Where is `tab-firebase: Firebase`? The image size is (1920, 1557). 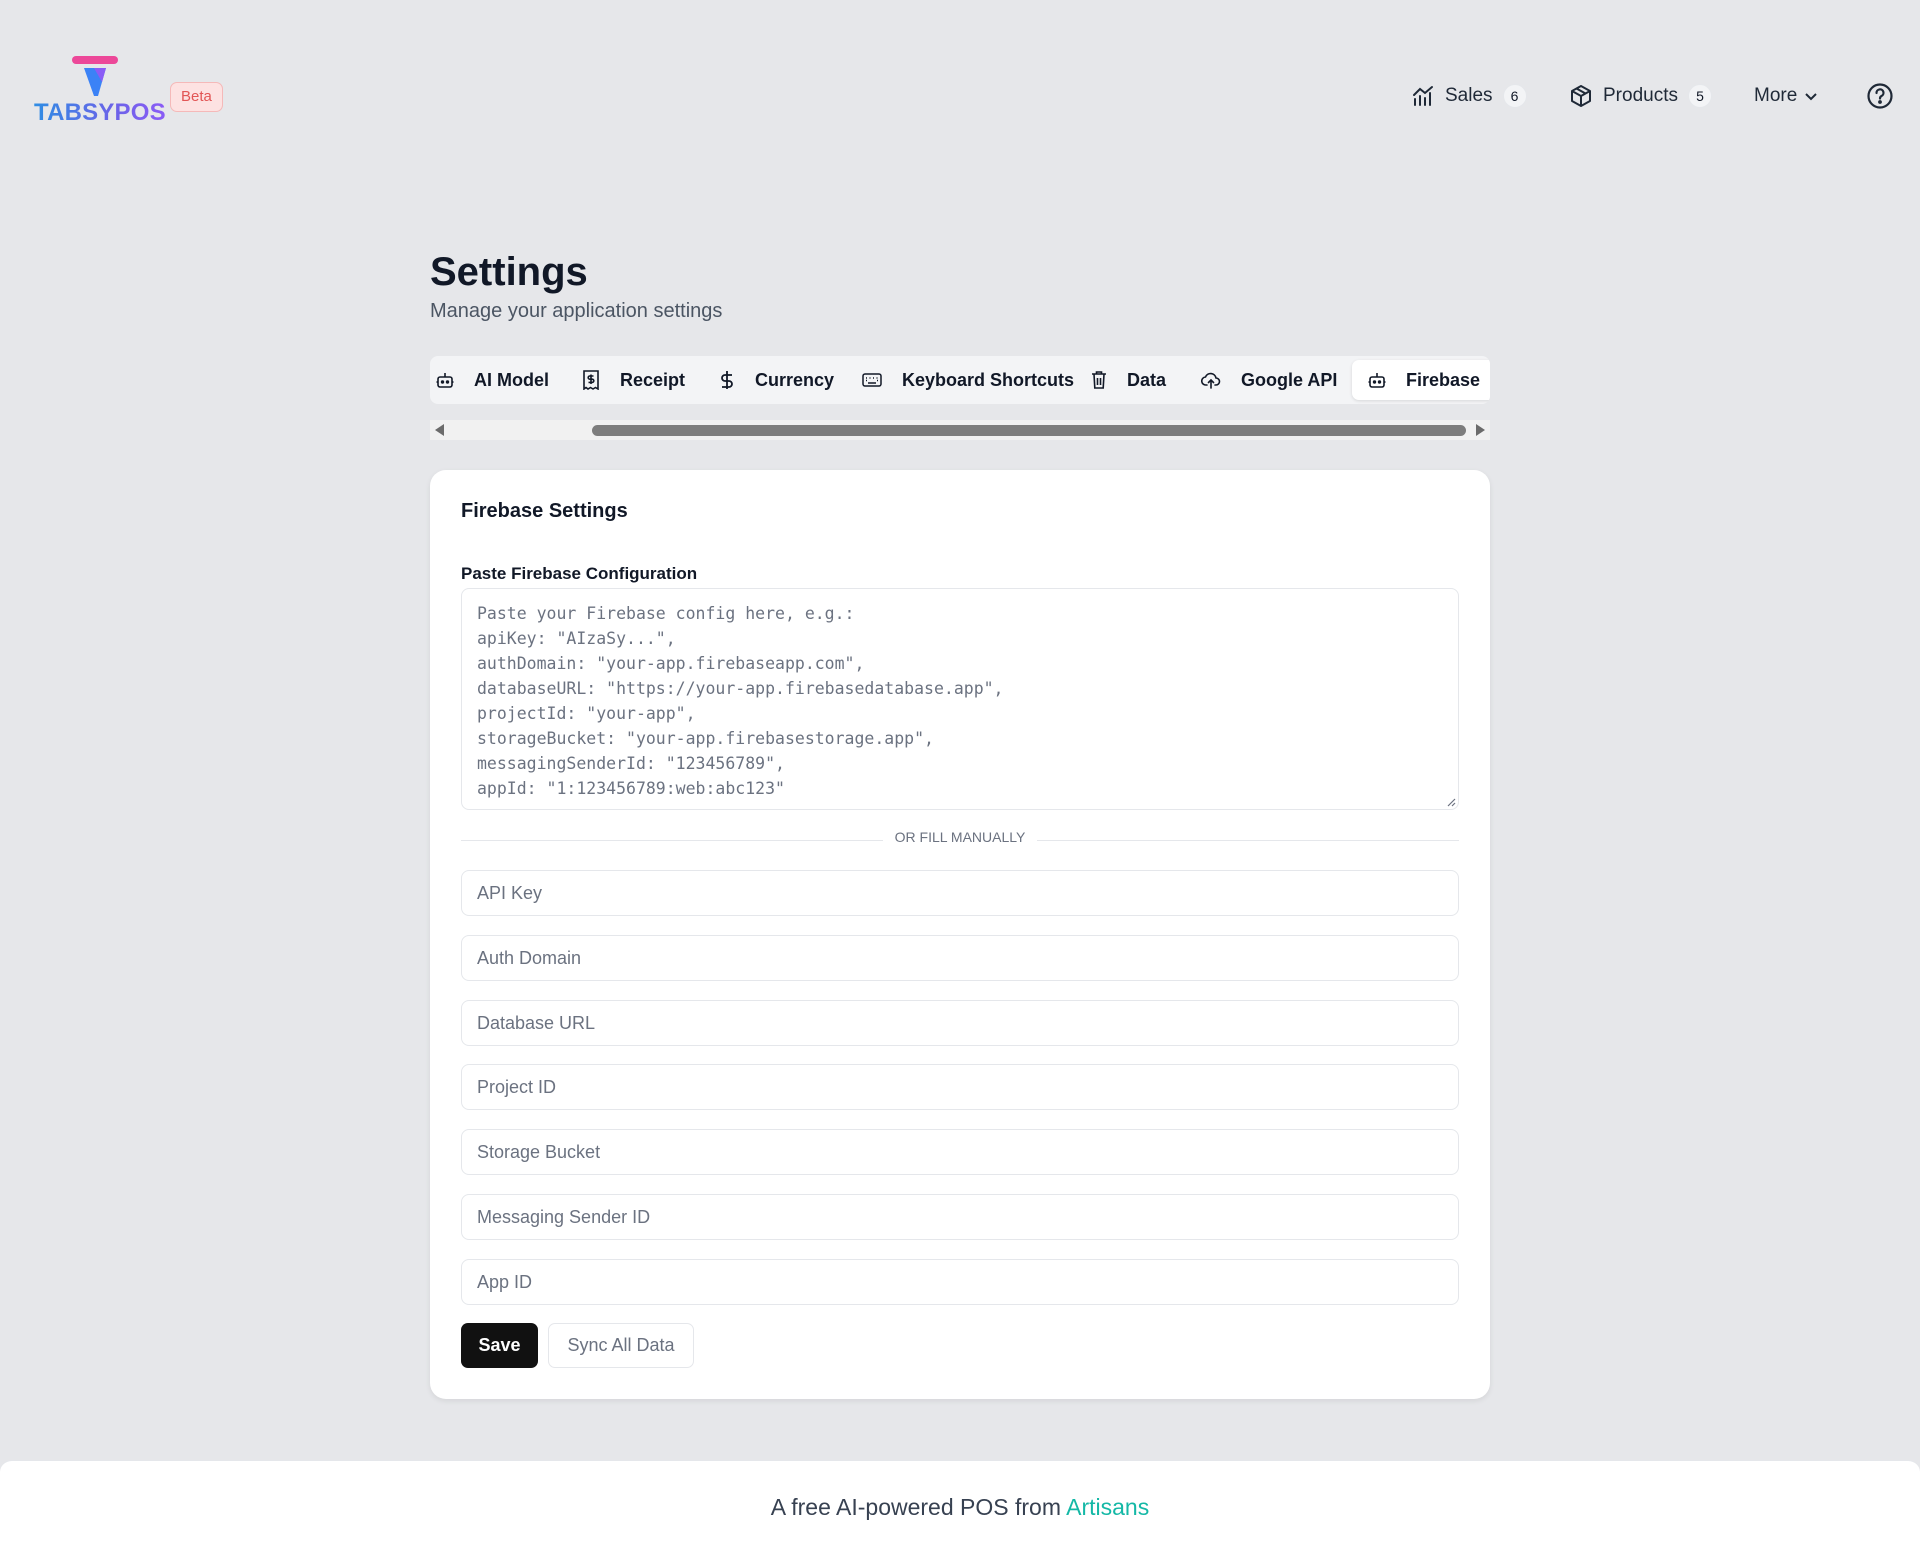 tab-firebase: Firebase is located at coordinates (1421, 380).